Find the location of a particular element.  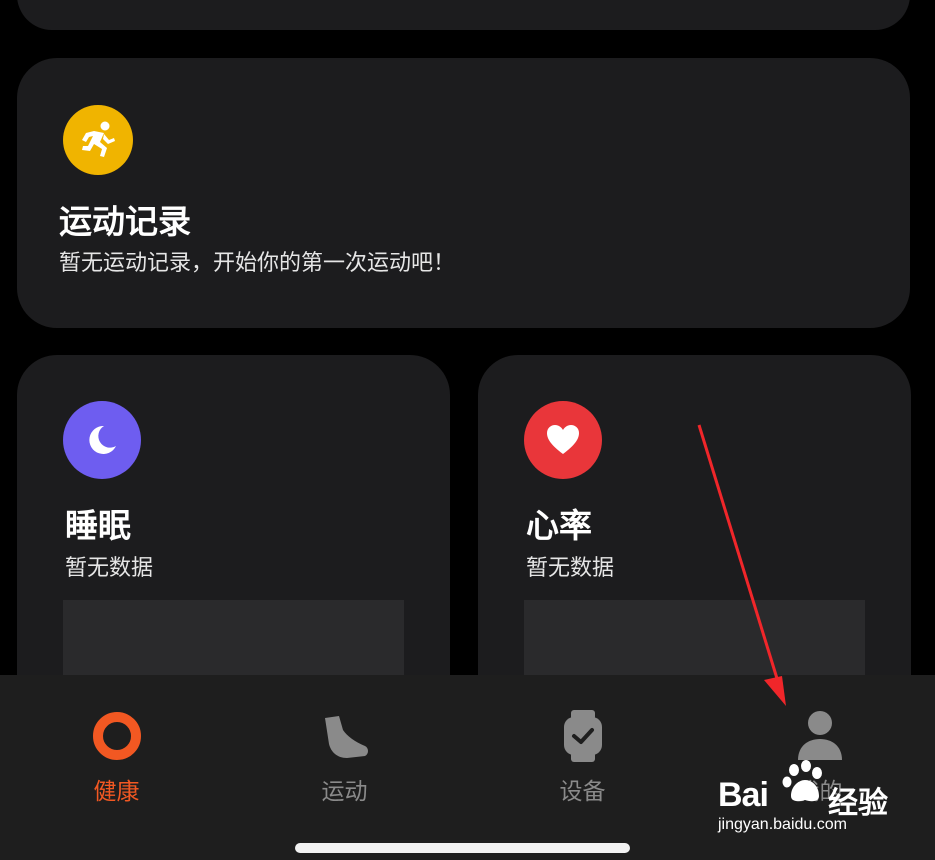

workout-record-title: 运动记录 is located at coordinates (125, 221).